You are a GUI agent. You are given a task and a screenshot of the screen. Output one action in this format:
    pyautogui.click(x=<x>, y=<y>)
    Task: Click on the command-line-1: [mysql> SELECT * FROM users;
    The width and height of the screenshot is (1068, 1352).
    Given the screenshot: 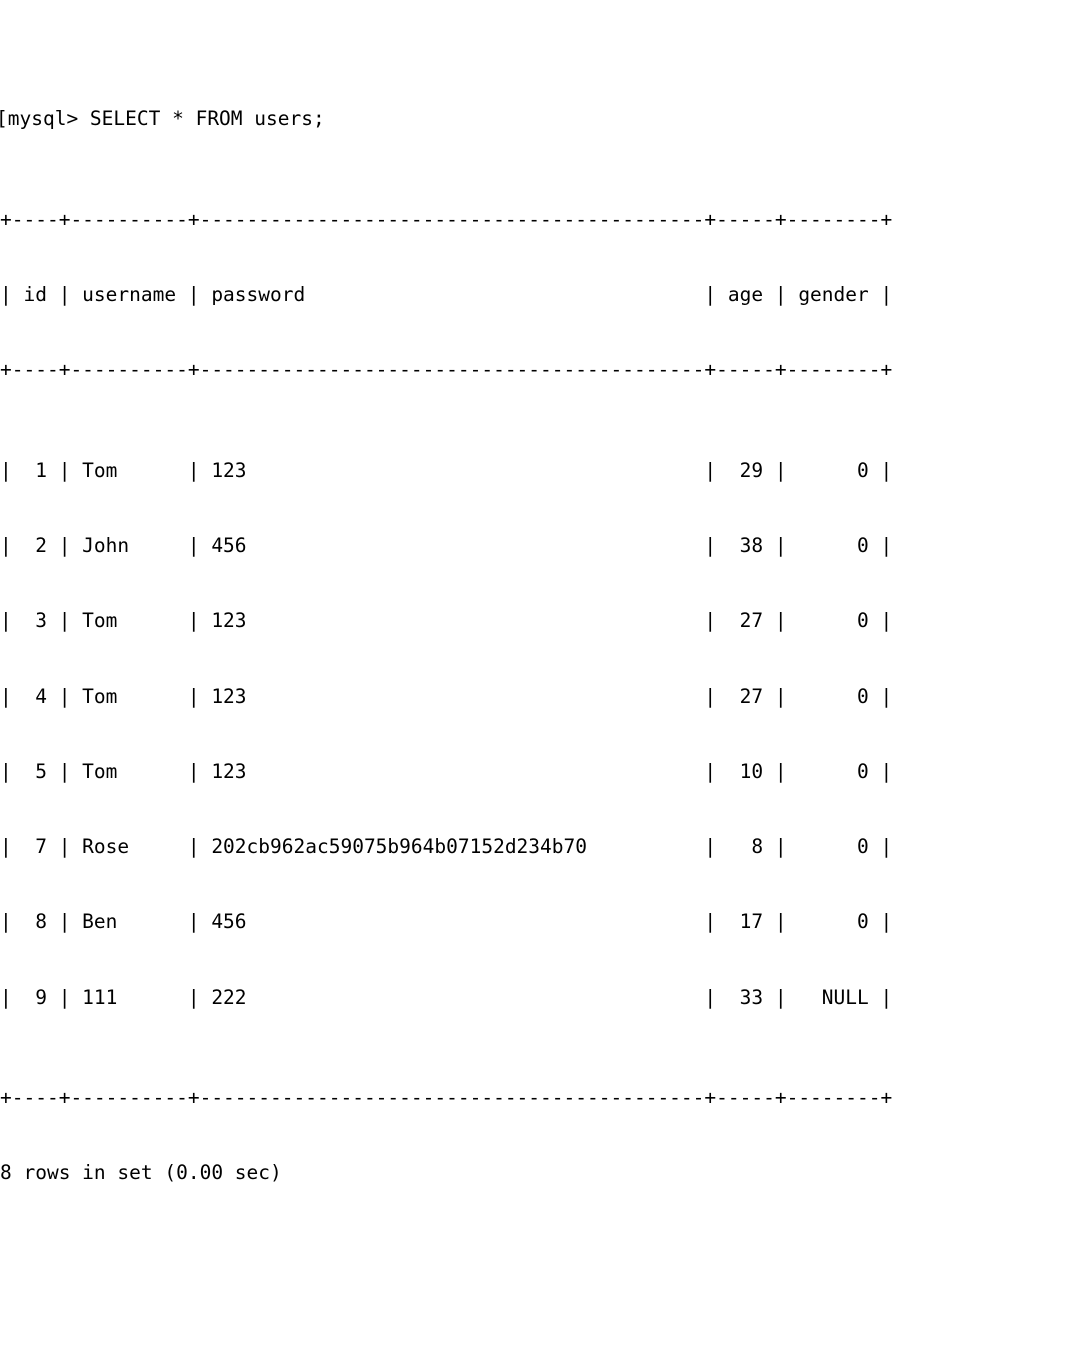 What is the action you would take?
    pyautogui.click(x=162, y=119)
    